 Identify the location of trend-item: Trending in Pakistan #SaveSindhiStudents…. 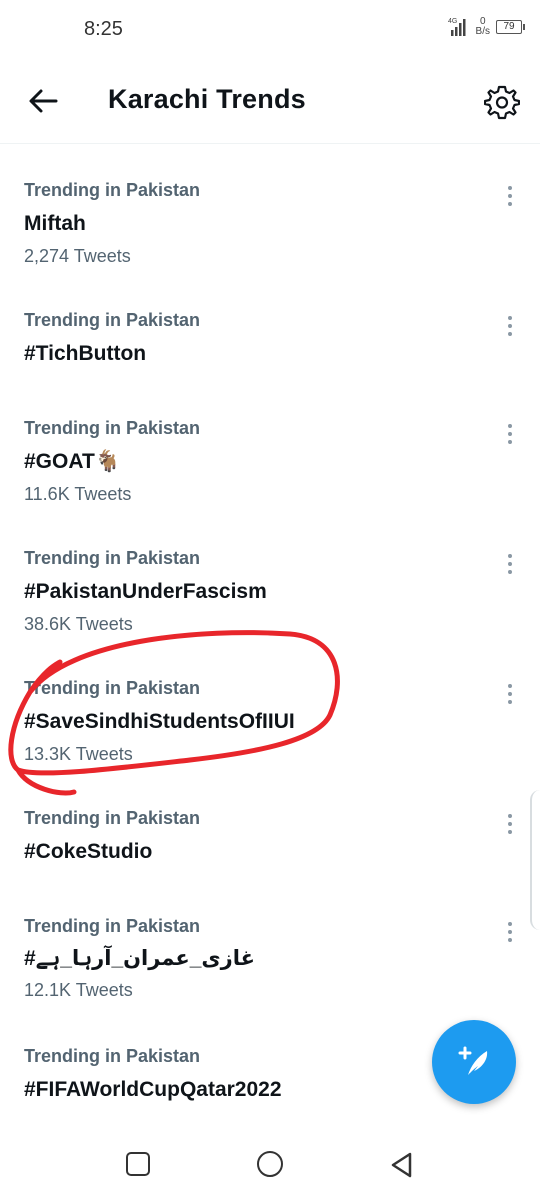
(270, 729).